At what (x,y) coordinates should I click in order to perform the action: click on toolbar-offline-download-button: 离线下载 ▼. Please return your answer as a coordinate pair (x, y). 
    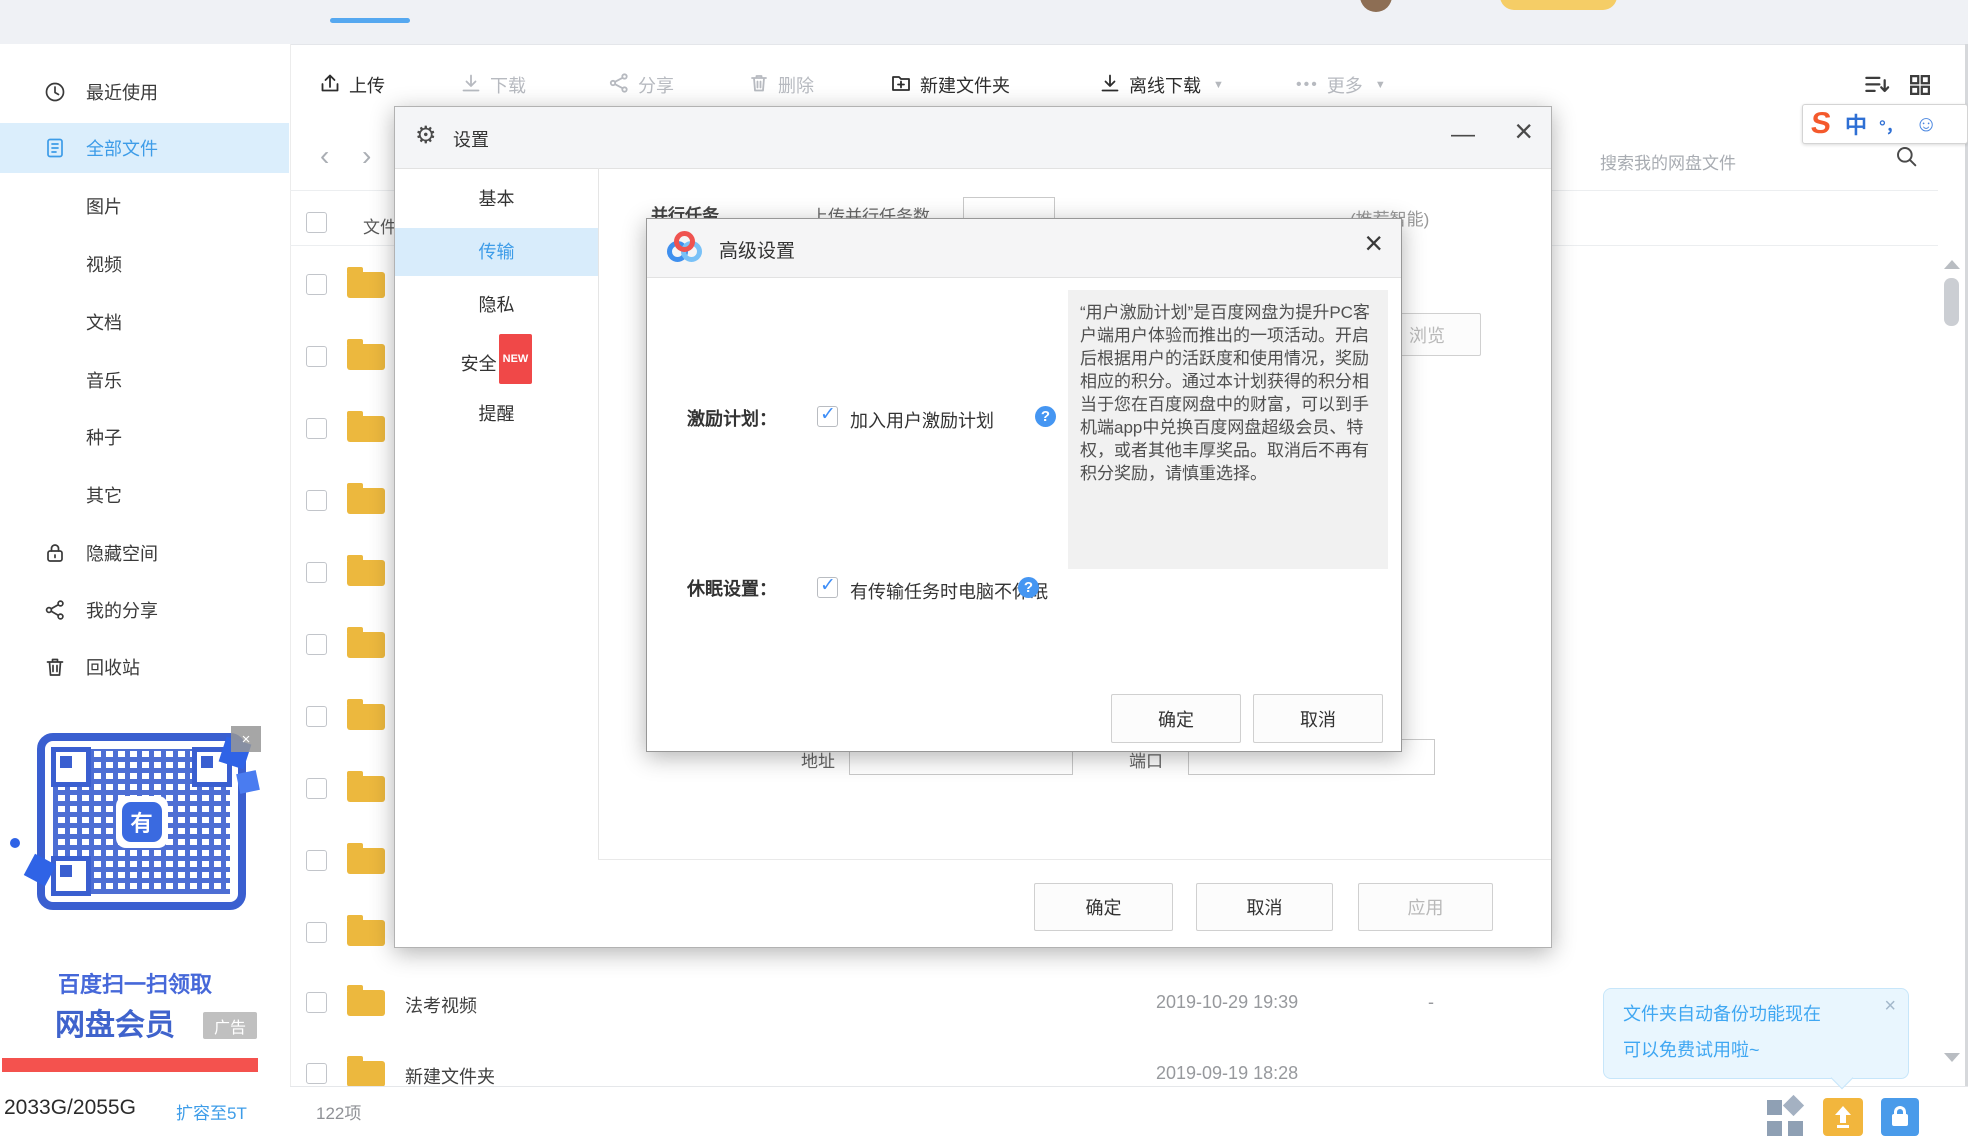
    Looking at the image, I should click on (1161, 85).